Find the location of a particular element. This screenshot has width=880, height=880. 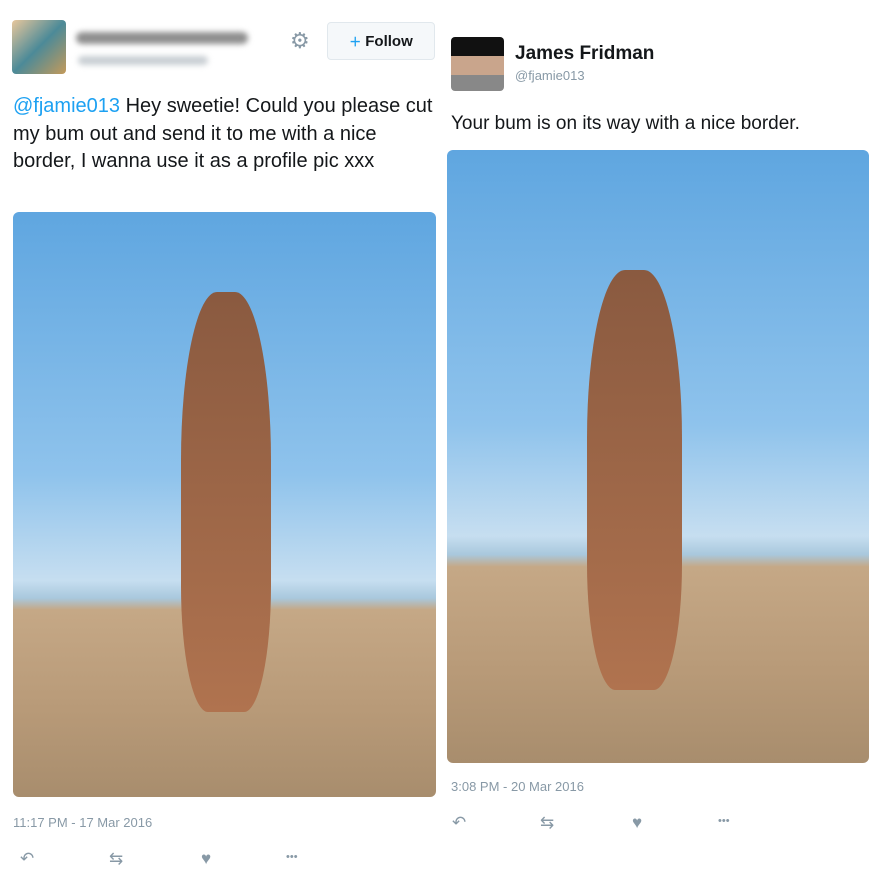

user-name: James Fridman is located at coordinates (584, 54).